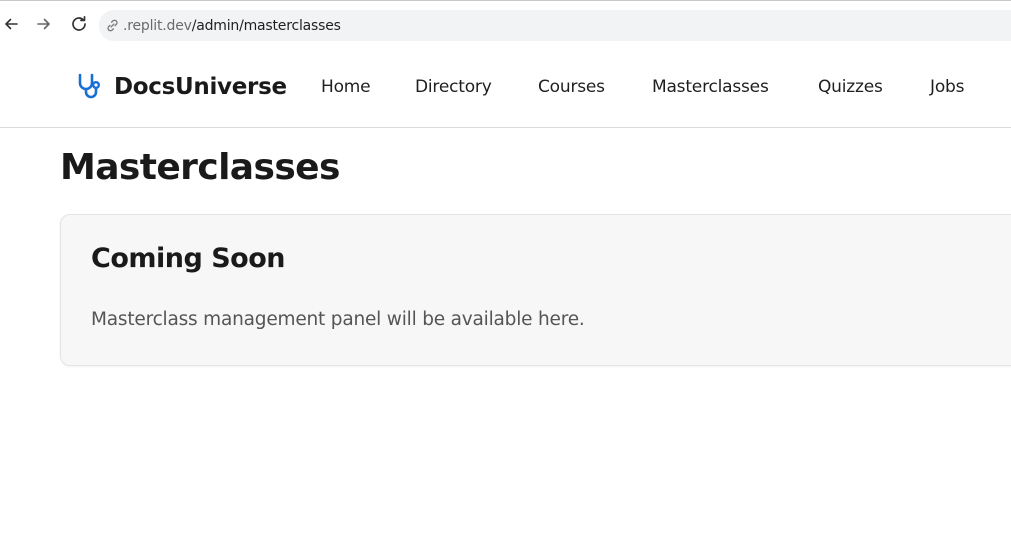  Describe the element at coordinates (555, 25) in the screenshot. I see `address-bar: .replit.dev/admin/masterclasses` at that location.